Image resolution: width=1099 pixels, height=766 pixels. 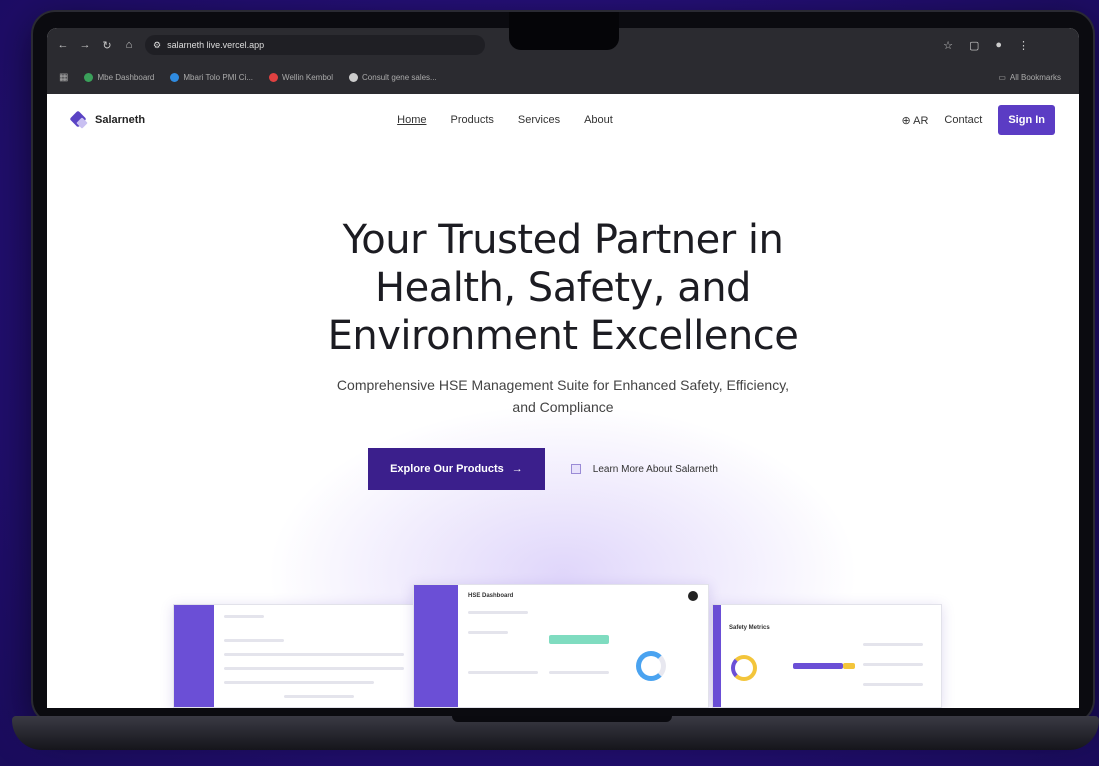 What do you see at coordinates (598, 120) in the screenshot?
I see `nav-about: About` at bounding box center [598, 120].